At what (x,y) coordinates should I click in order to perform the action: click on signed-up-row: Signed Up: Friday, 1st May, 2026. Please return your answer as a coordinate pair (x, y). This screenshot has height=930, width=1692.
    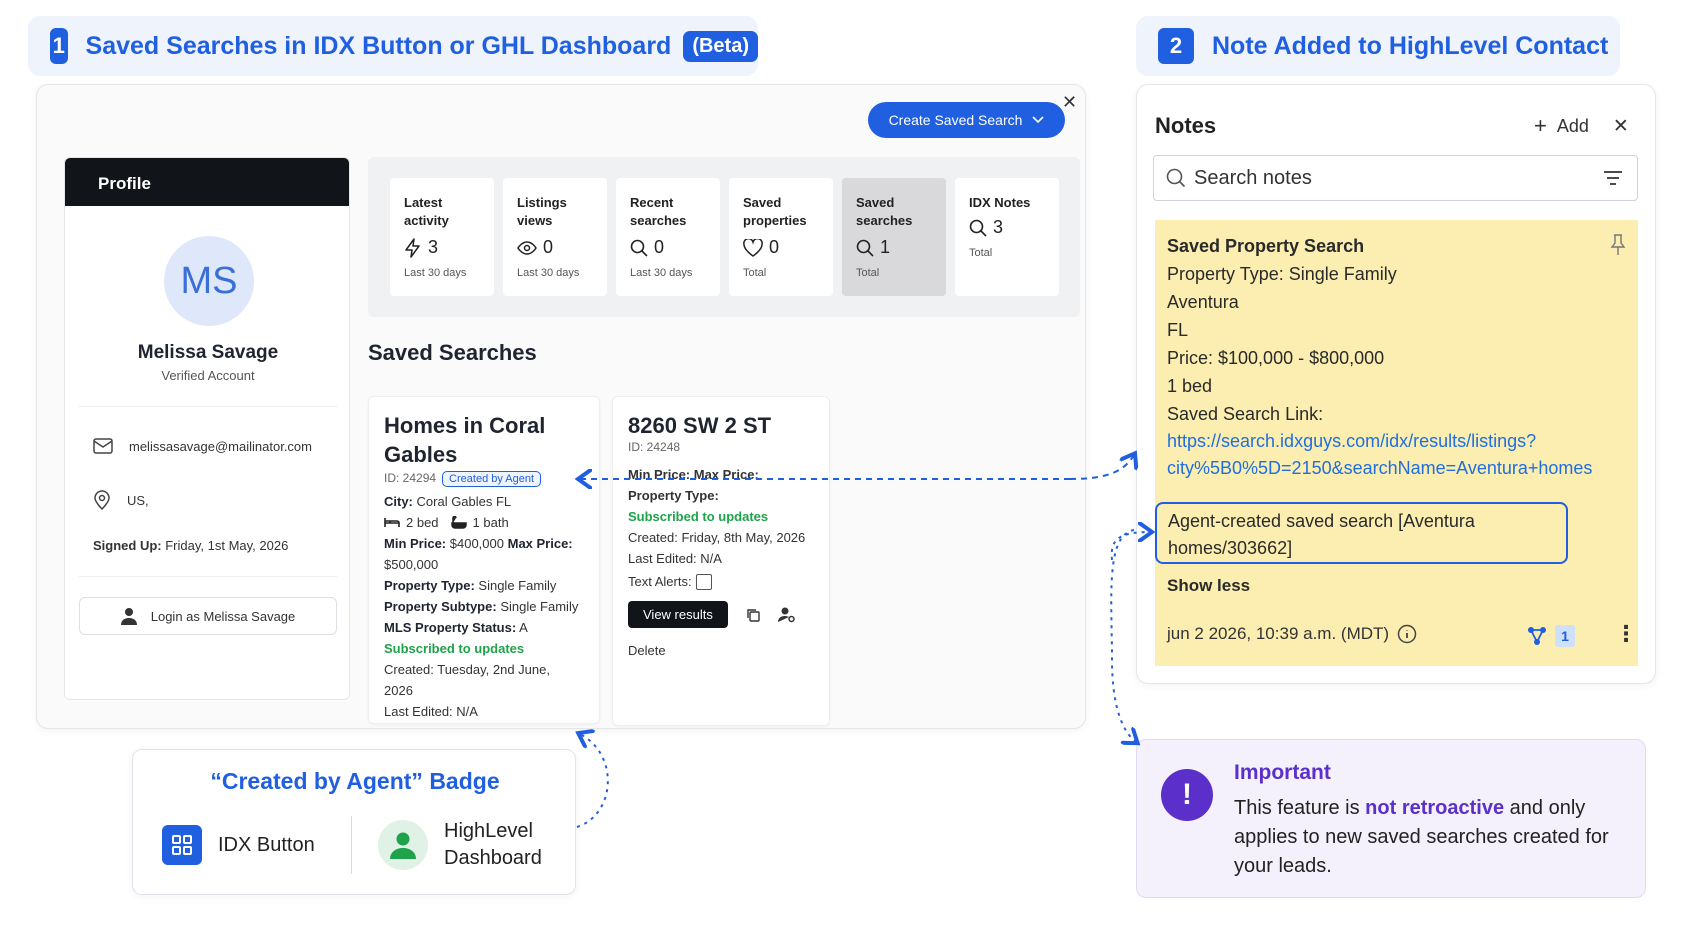
    Looking at the image, I should click on (190, 545).